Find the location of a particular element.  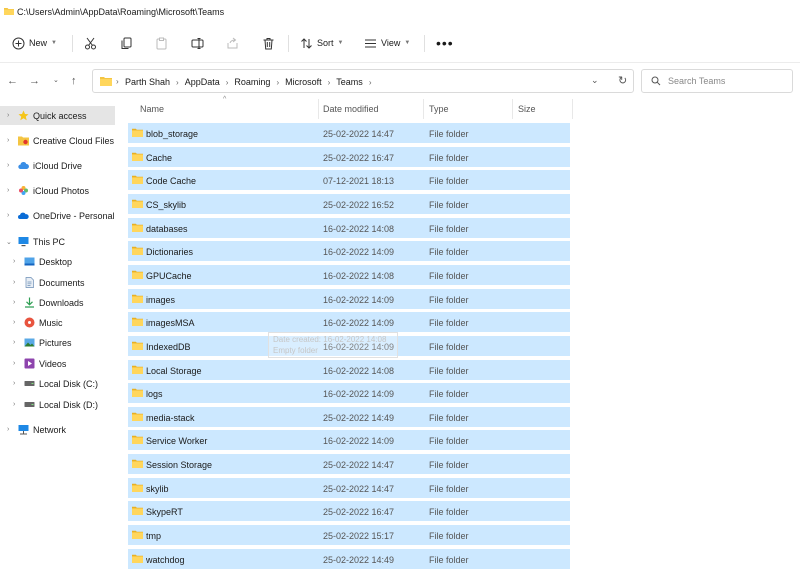

forward-arrow-icon: → is located at coordinates (34, 81).